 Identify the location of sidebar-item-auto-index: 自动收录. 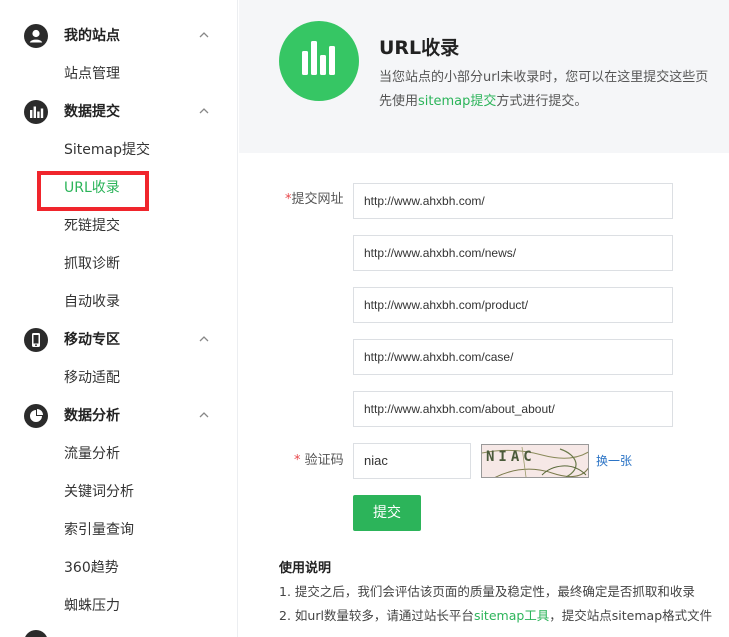
(92, 302).